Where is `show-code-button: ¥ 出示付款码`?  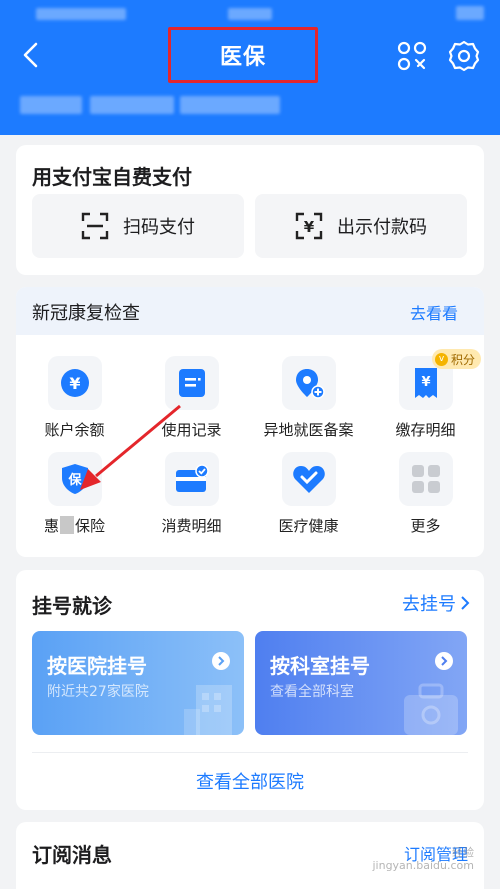 show-code-button: ¥ 出示付款码 is located at coordinates (361, 226).